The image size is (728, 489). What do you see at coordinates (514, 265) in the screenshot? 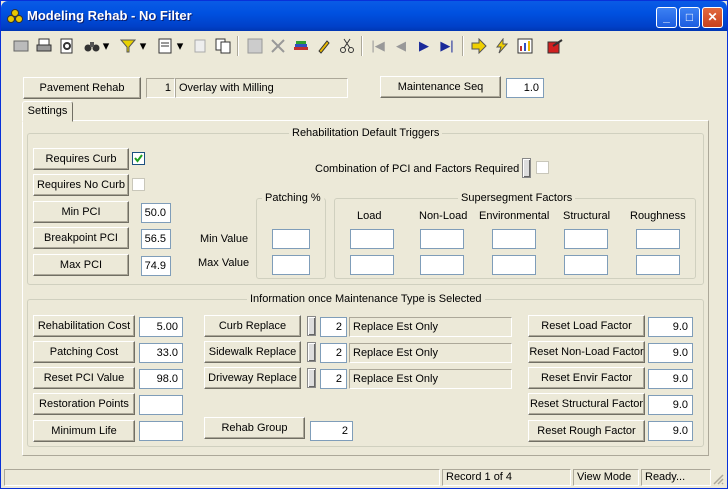
I see `environmental-max-field` at bounding box center [514, 265].